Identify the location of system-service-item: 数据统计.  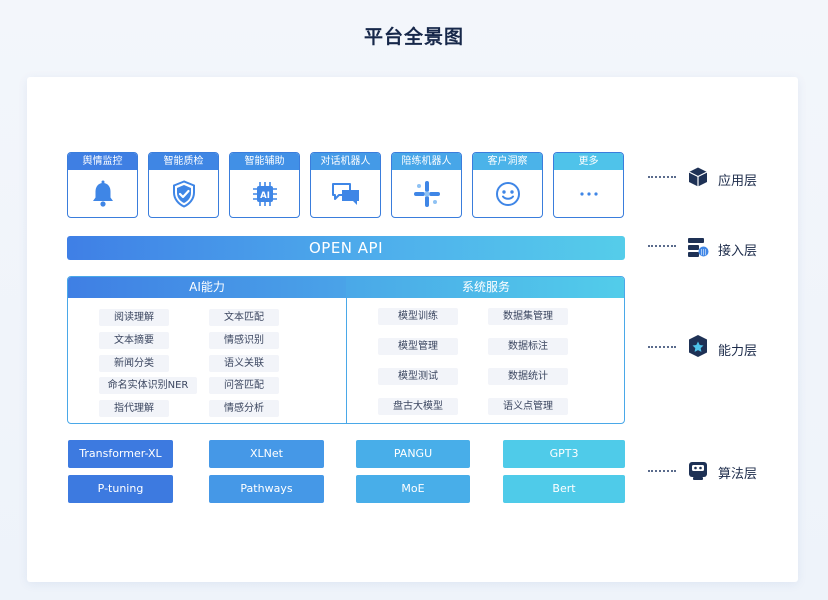
(528, 376).